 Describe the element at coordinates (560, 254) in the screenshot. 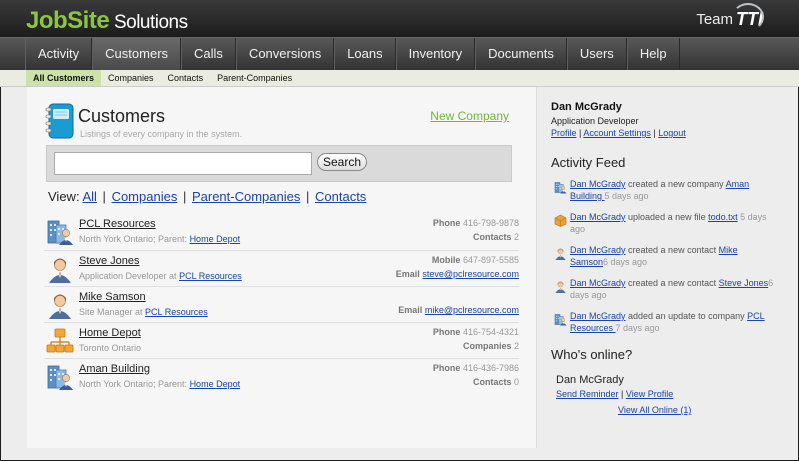

I see `person-icon` at that location.